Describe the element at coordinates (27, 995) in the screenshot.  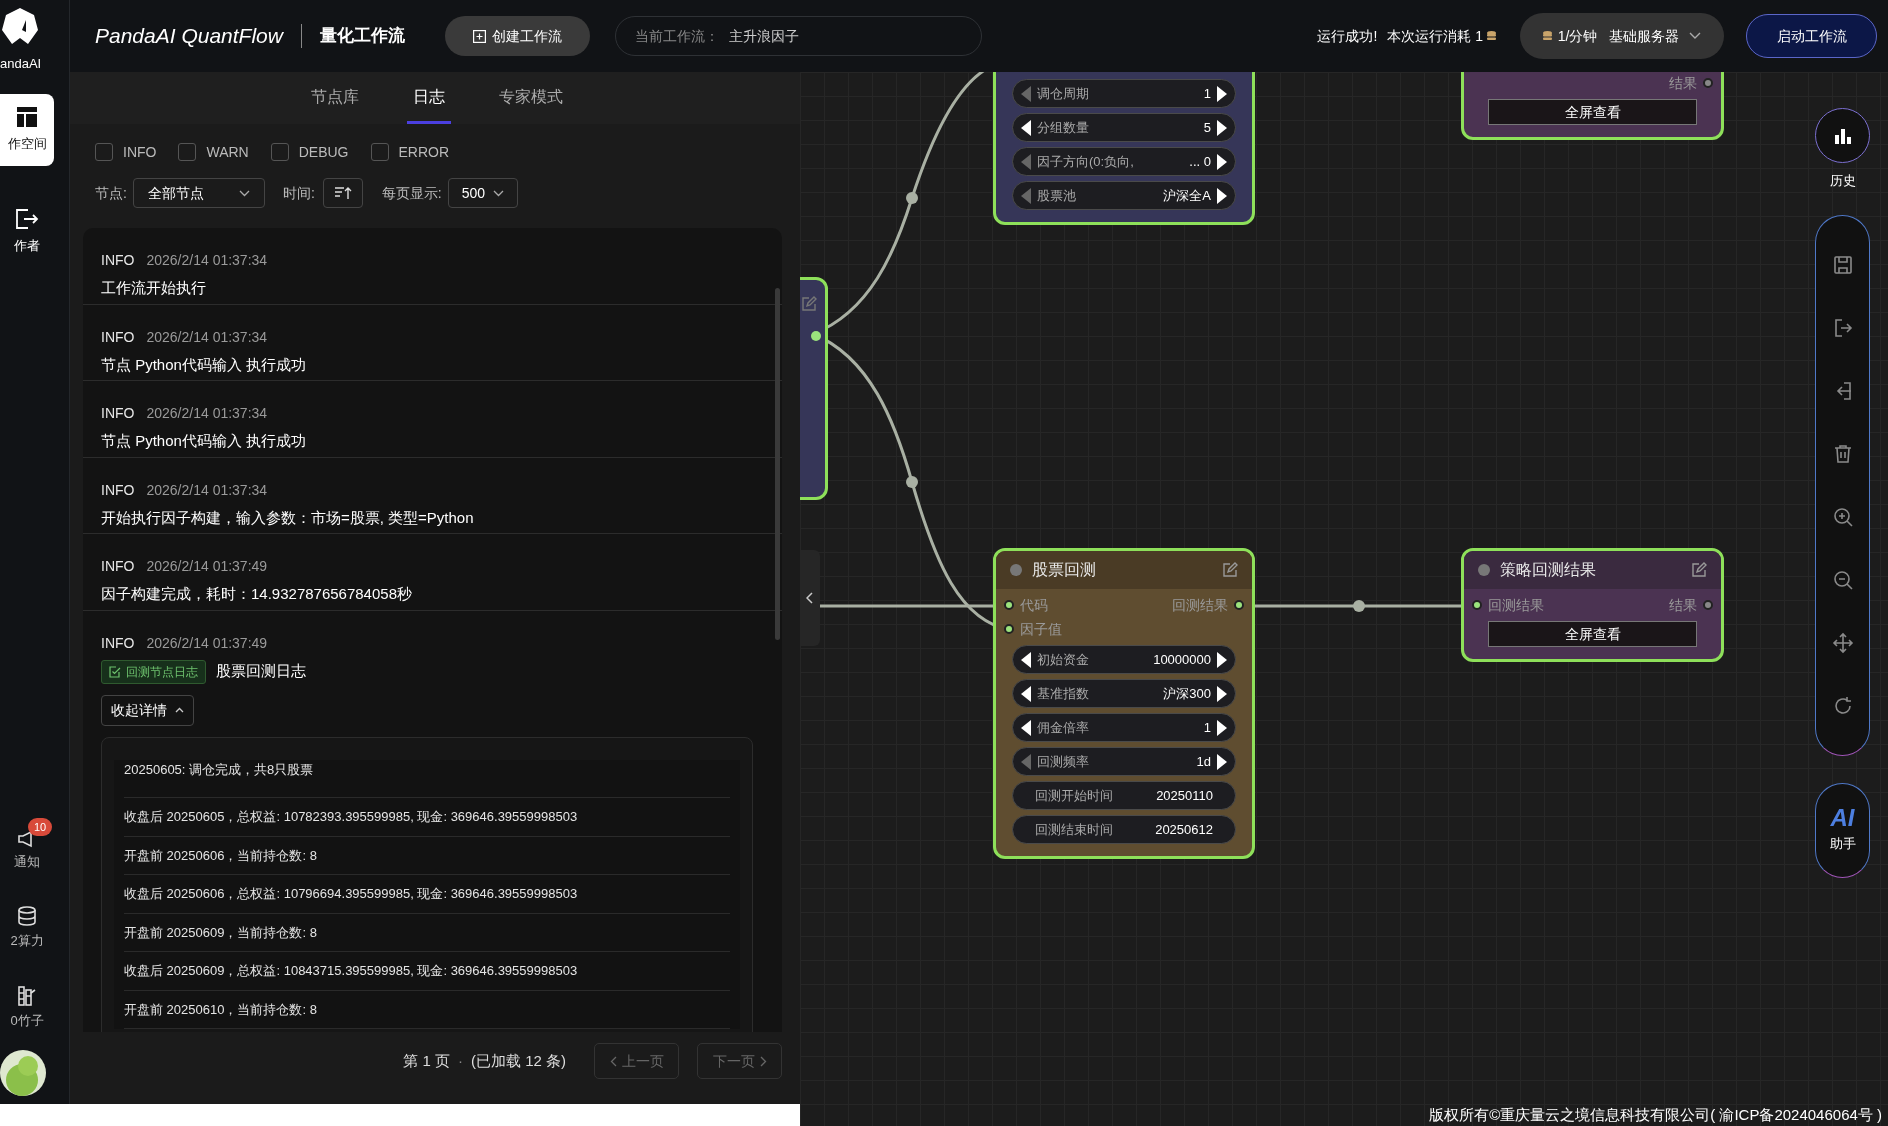
I see `bamboo-icon` at that location.